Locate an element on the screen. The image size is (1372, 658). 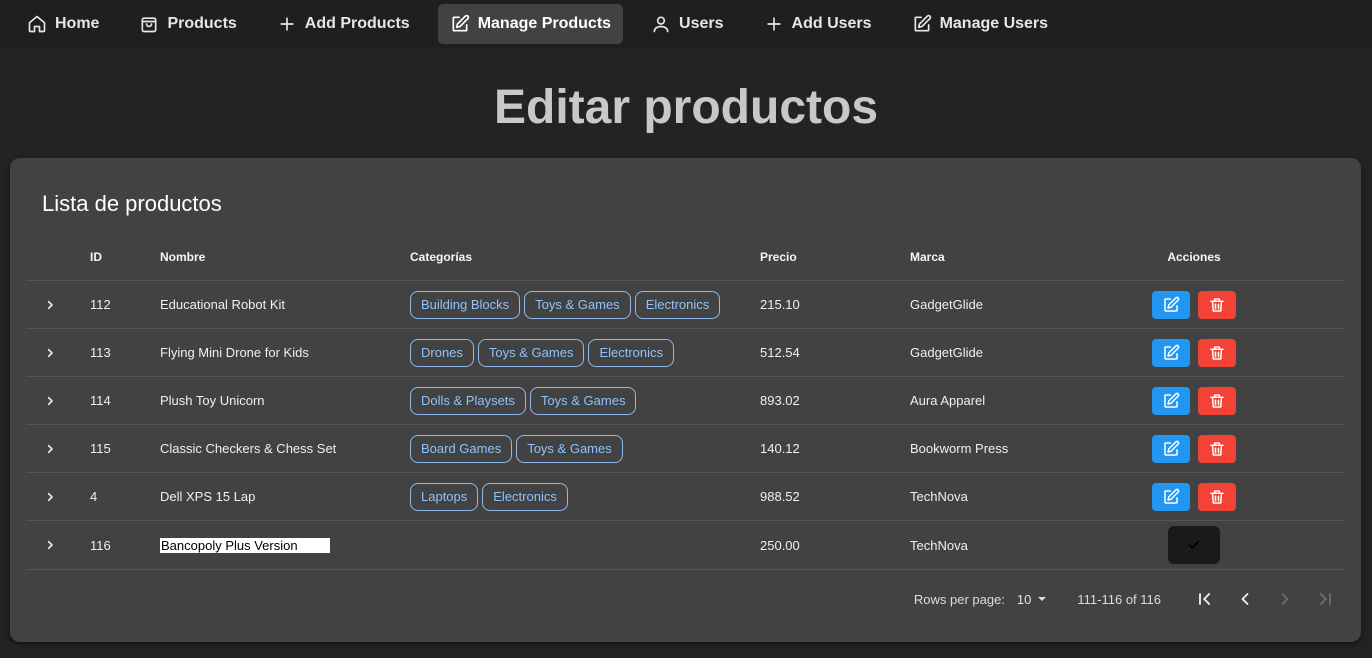
cell-price: 988.52 is located at coordinates (780, 496).